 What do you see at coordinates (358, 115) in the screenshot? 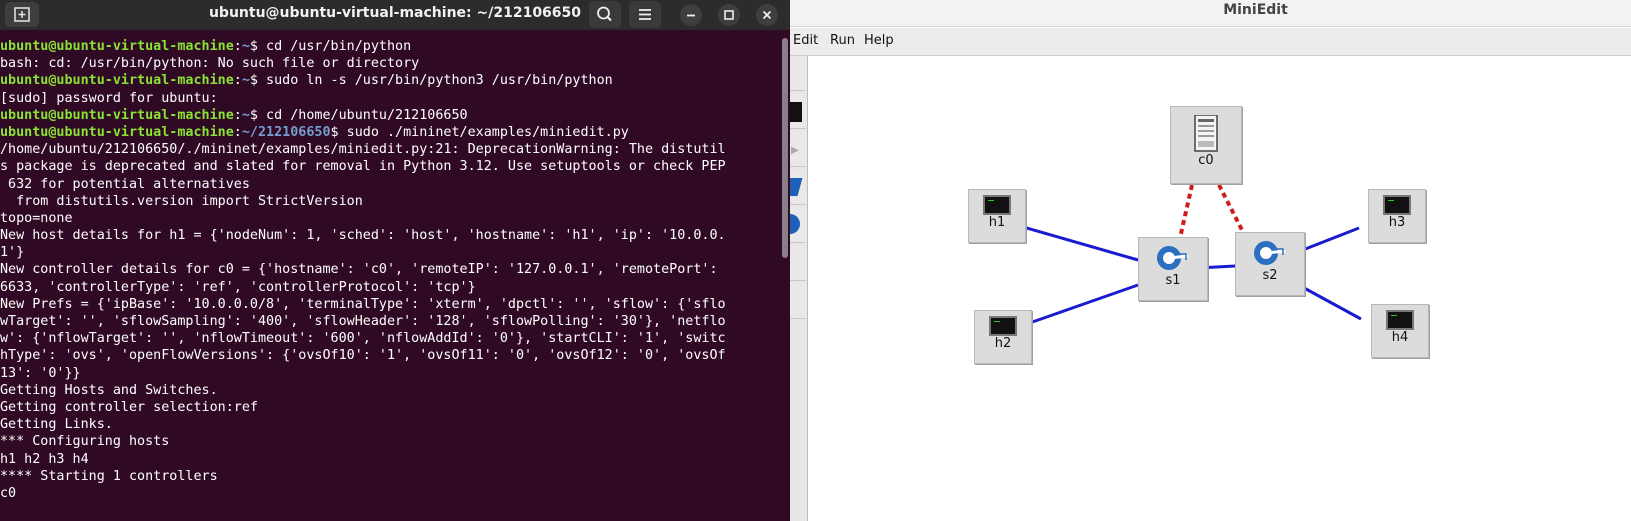
I see `prompt-command: $ cd /home/ubuntu/212106650` at bounding box center [358, 115].